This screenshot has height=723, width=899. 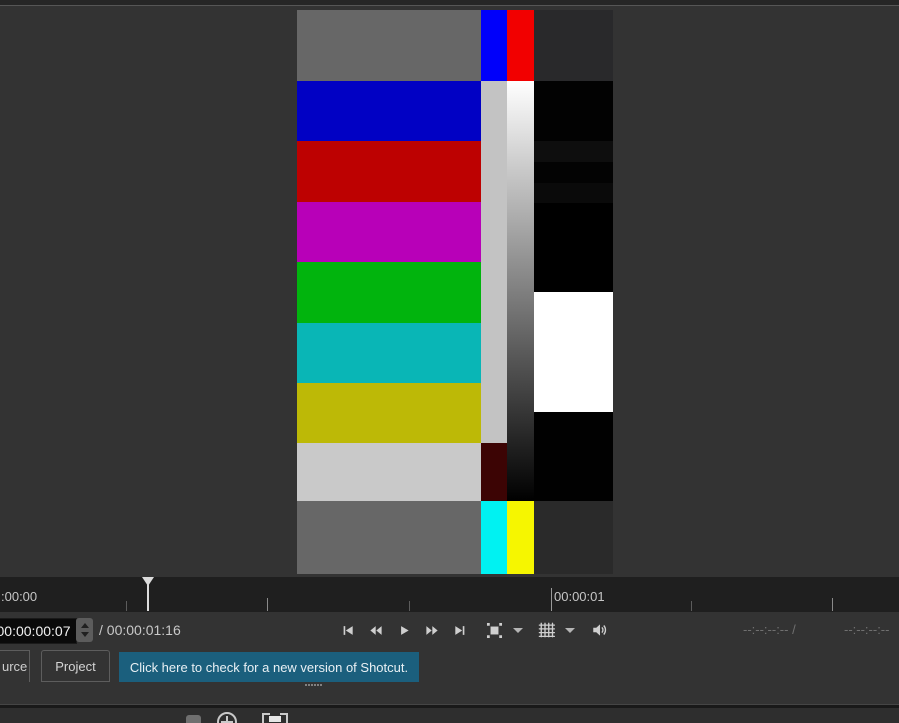 I want to click on playhead-stem, so click(x=148, y=594).